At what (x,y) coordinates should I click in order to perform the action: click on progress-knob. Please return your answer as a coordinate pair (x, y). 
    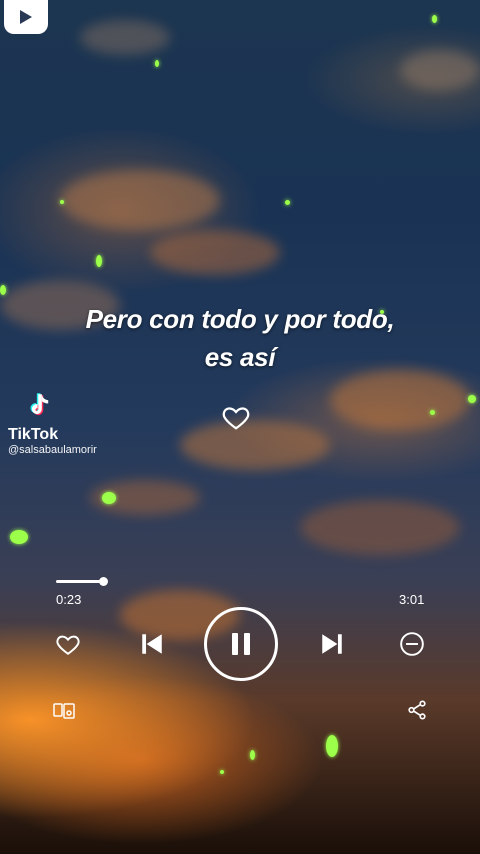
    Looking at the image, I should click on (103, 581).